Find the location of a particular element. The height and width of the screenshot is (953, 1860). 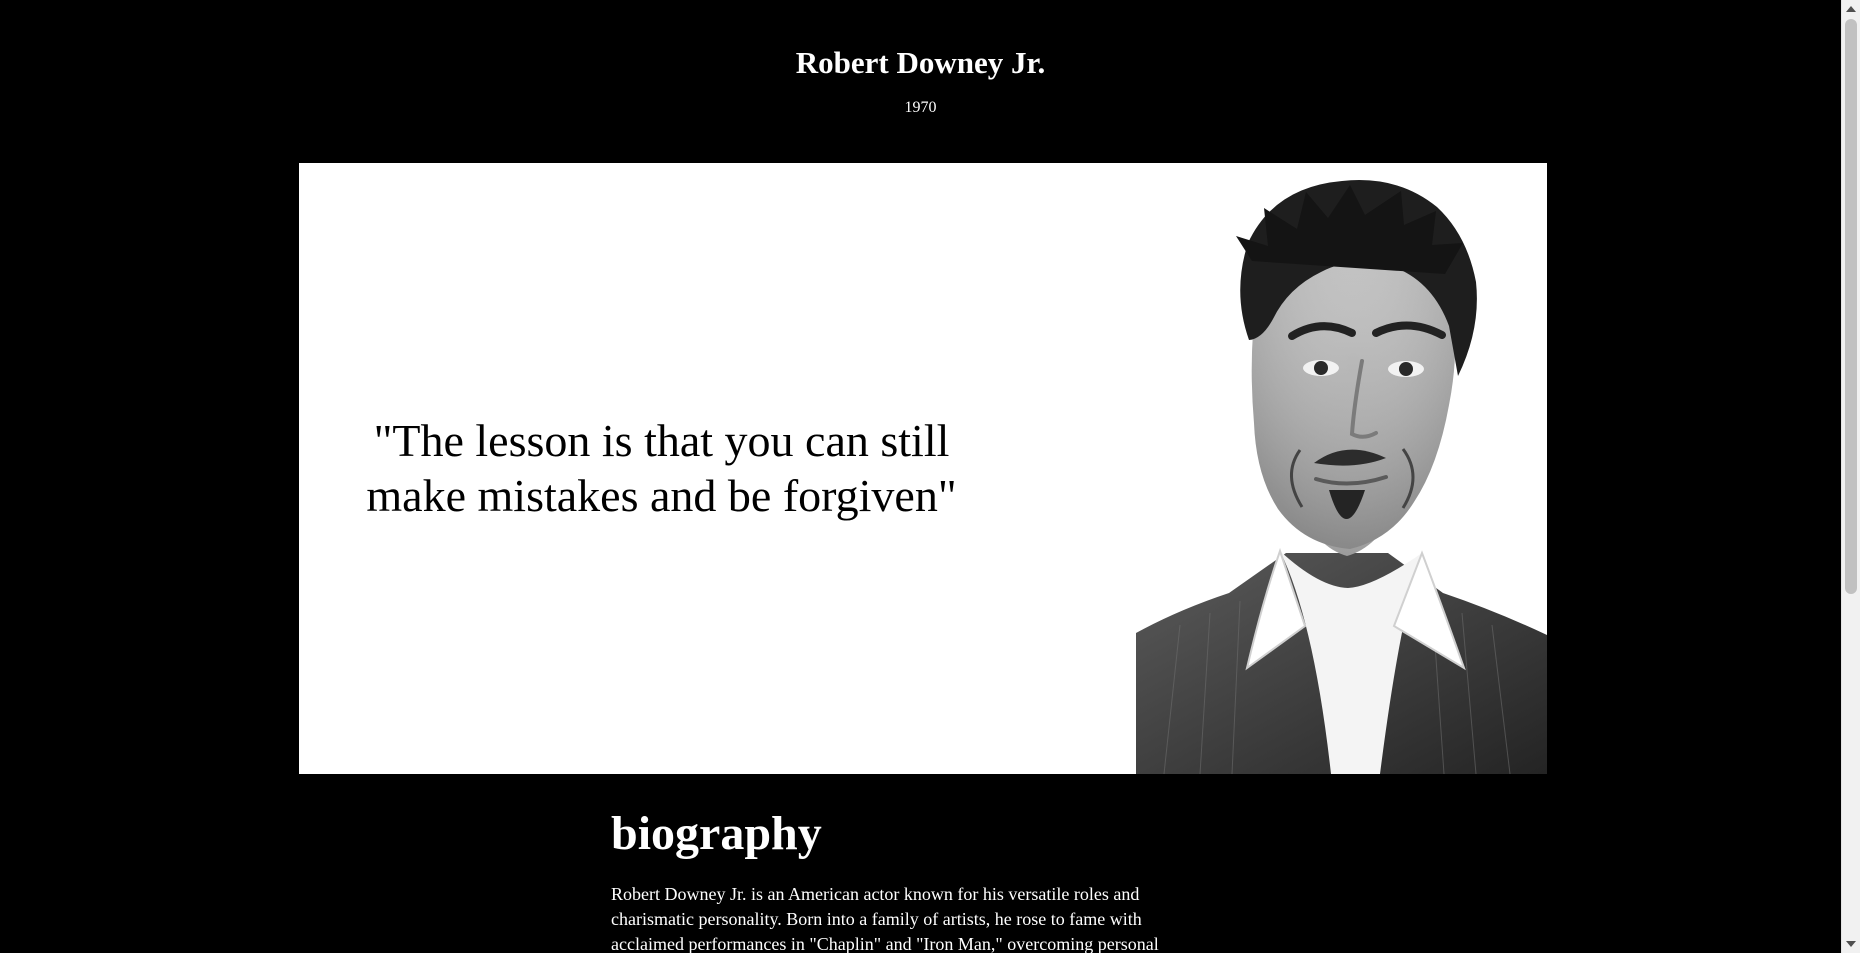

scrollbar-thumb is located at coordinates (1851, 306).